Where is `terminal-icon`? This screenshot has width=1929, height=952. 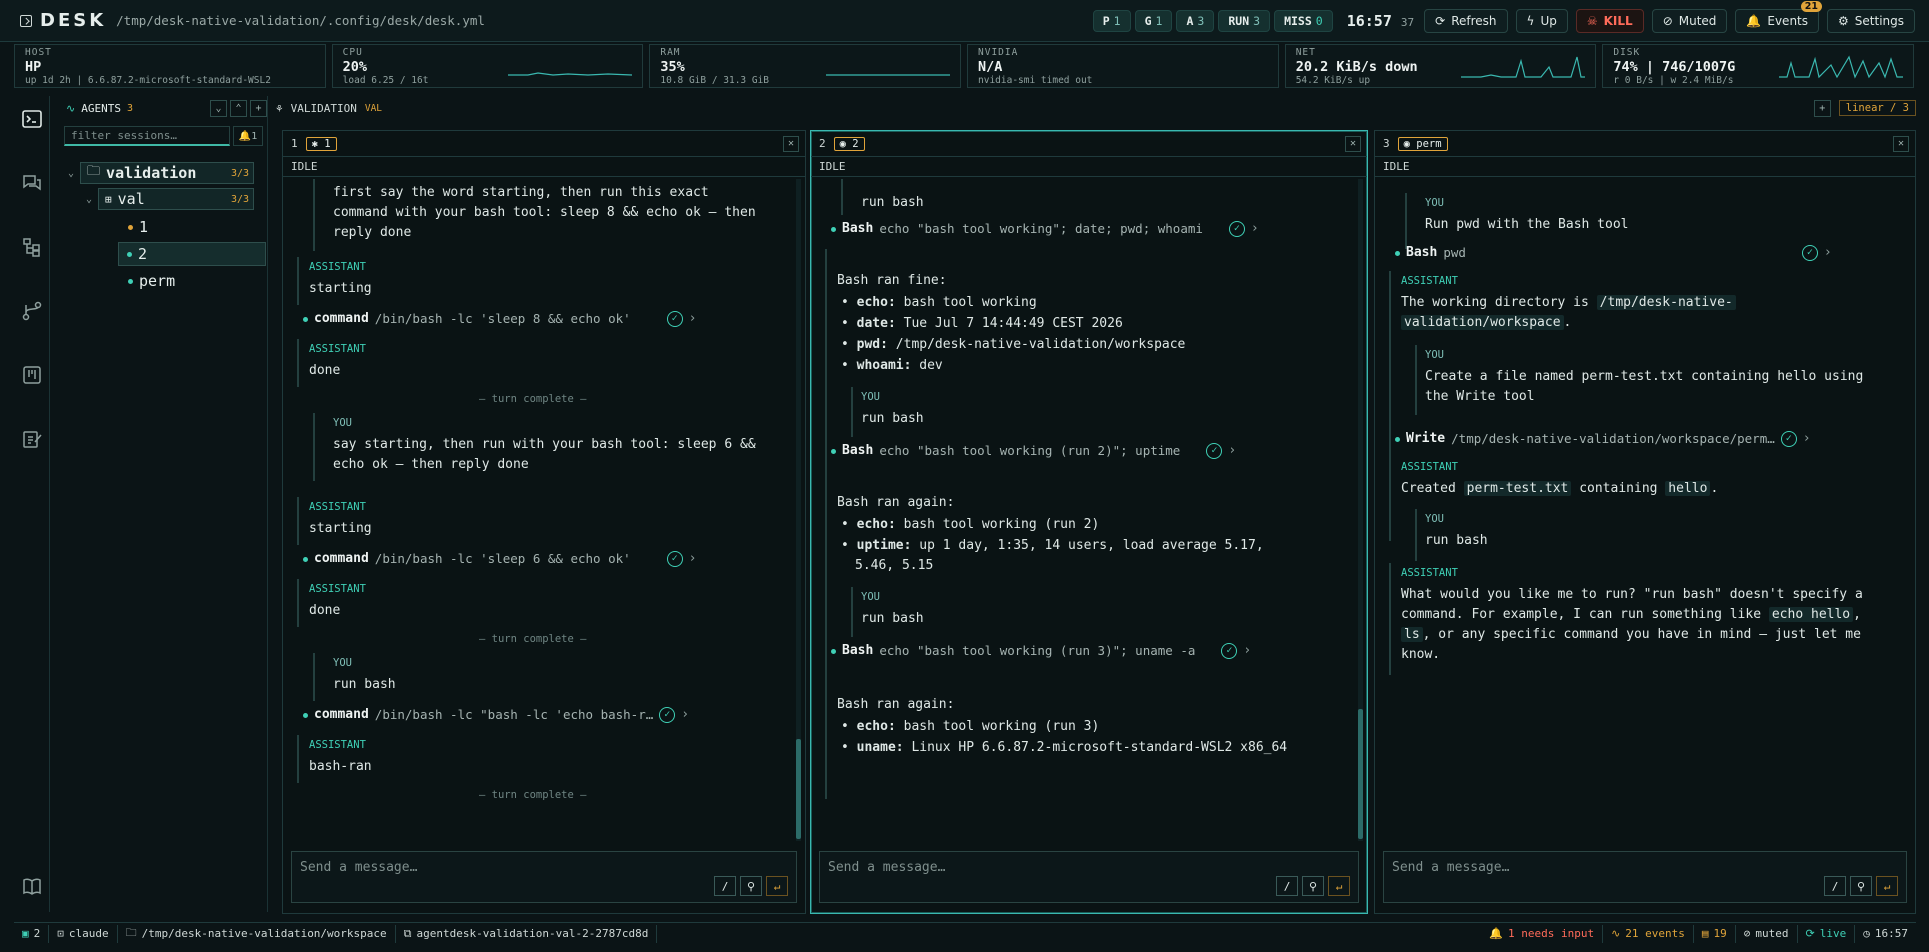 terminal-icon is located at coordinates (32, 119).